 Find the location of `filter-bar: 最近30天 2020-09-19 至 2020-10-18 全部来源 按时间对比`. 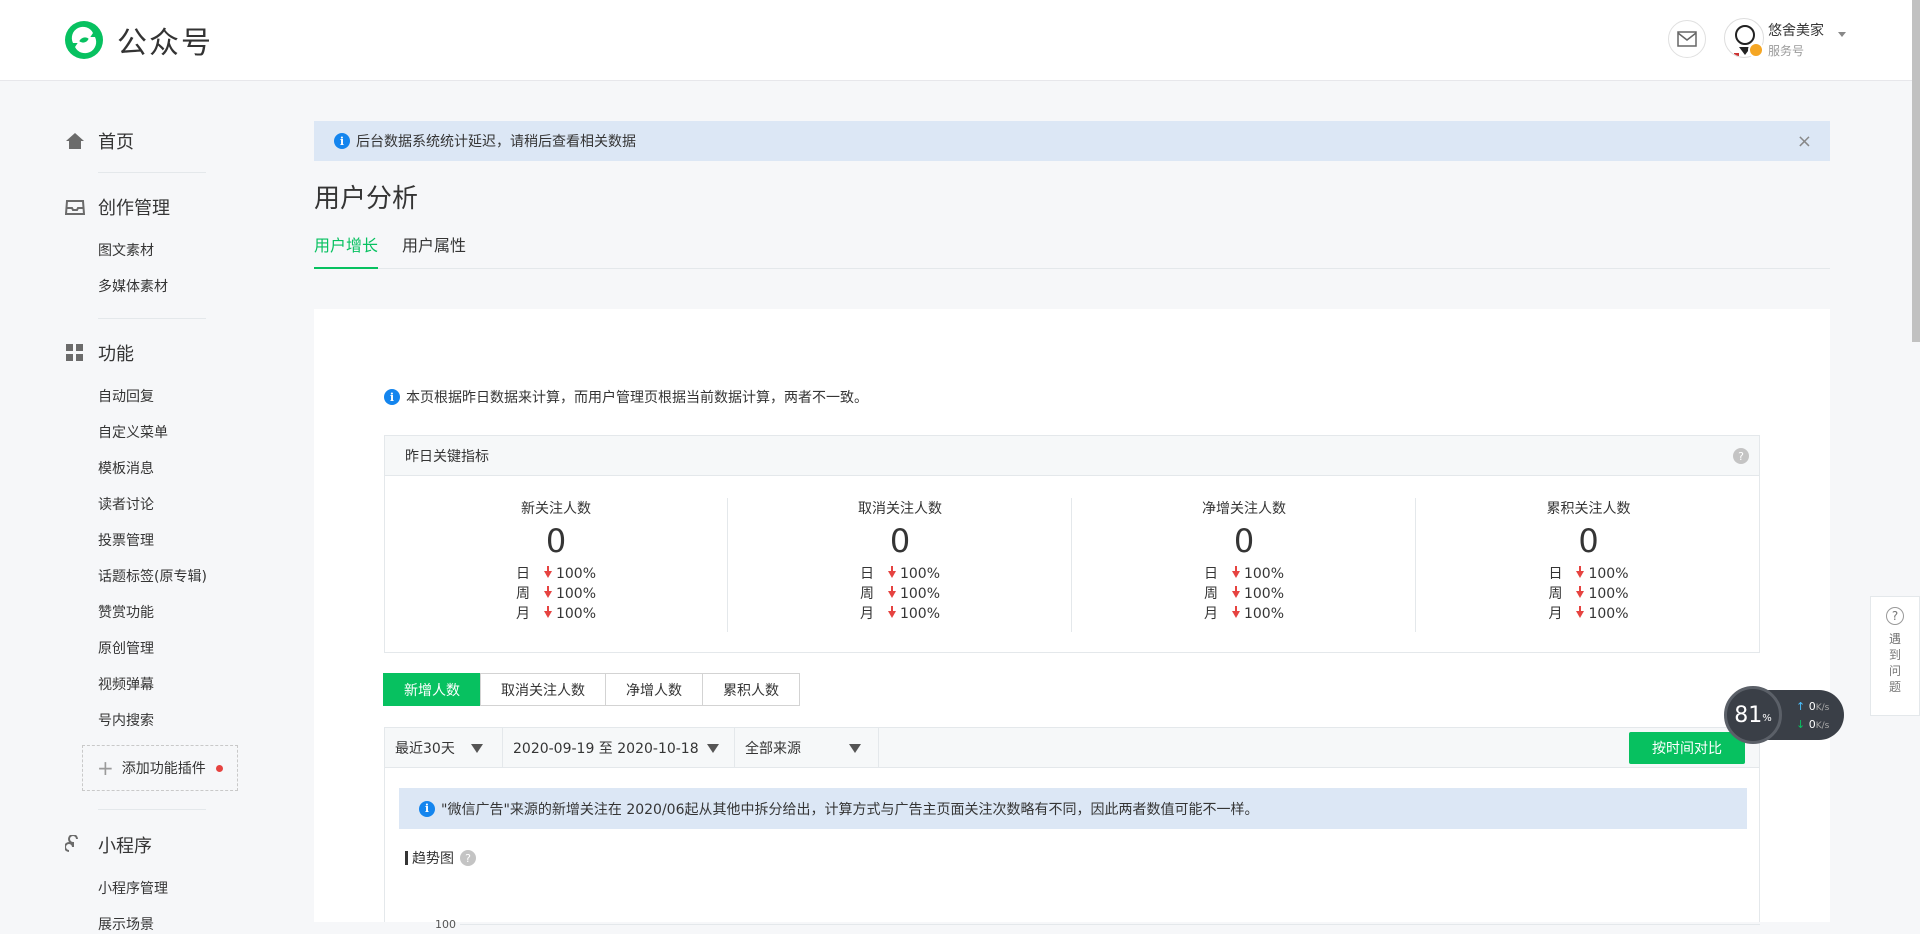

filter-bar: 最近30天 2020-09-19 至 2020-10-18 全部来源 按时间对比 is located at coordinates (1072, 748).